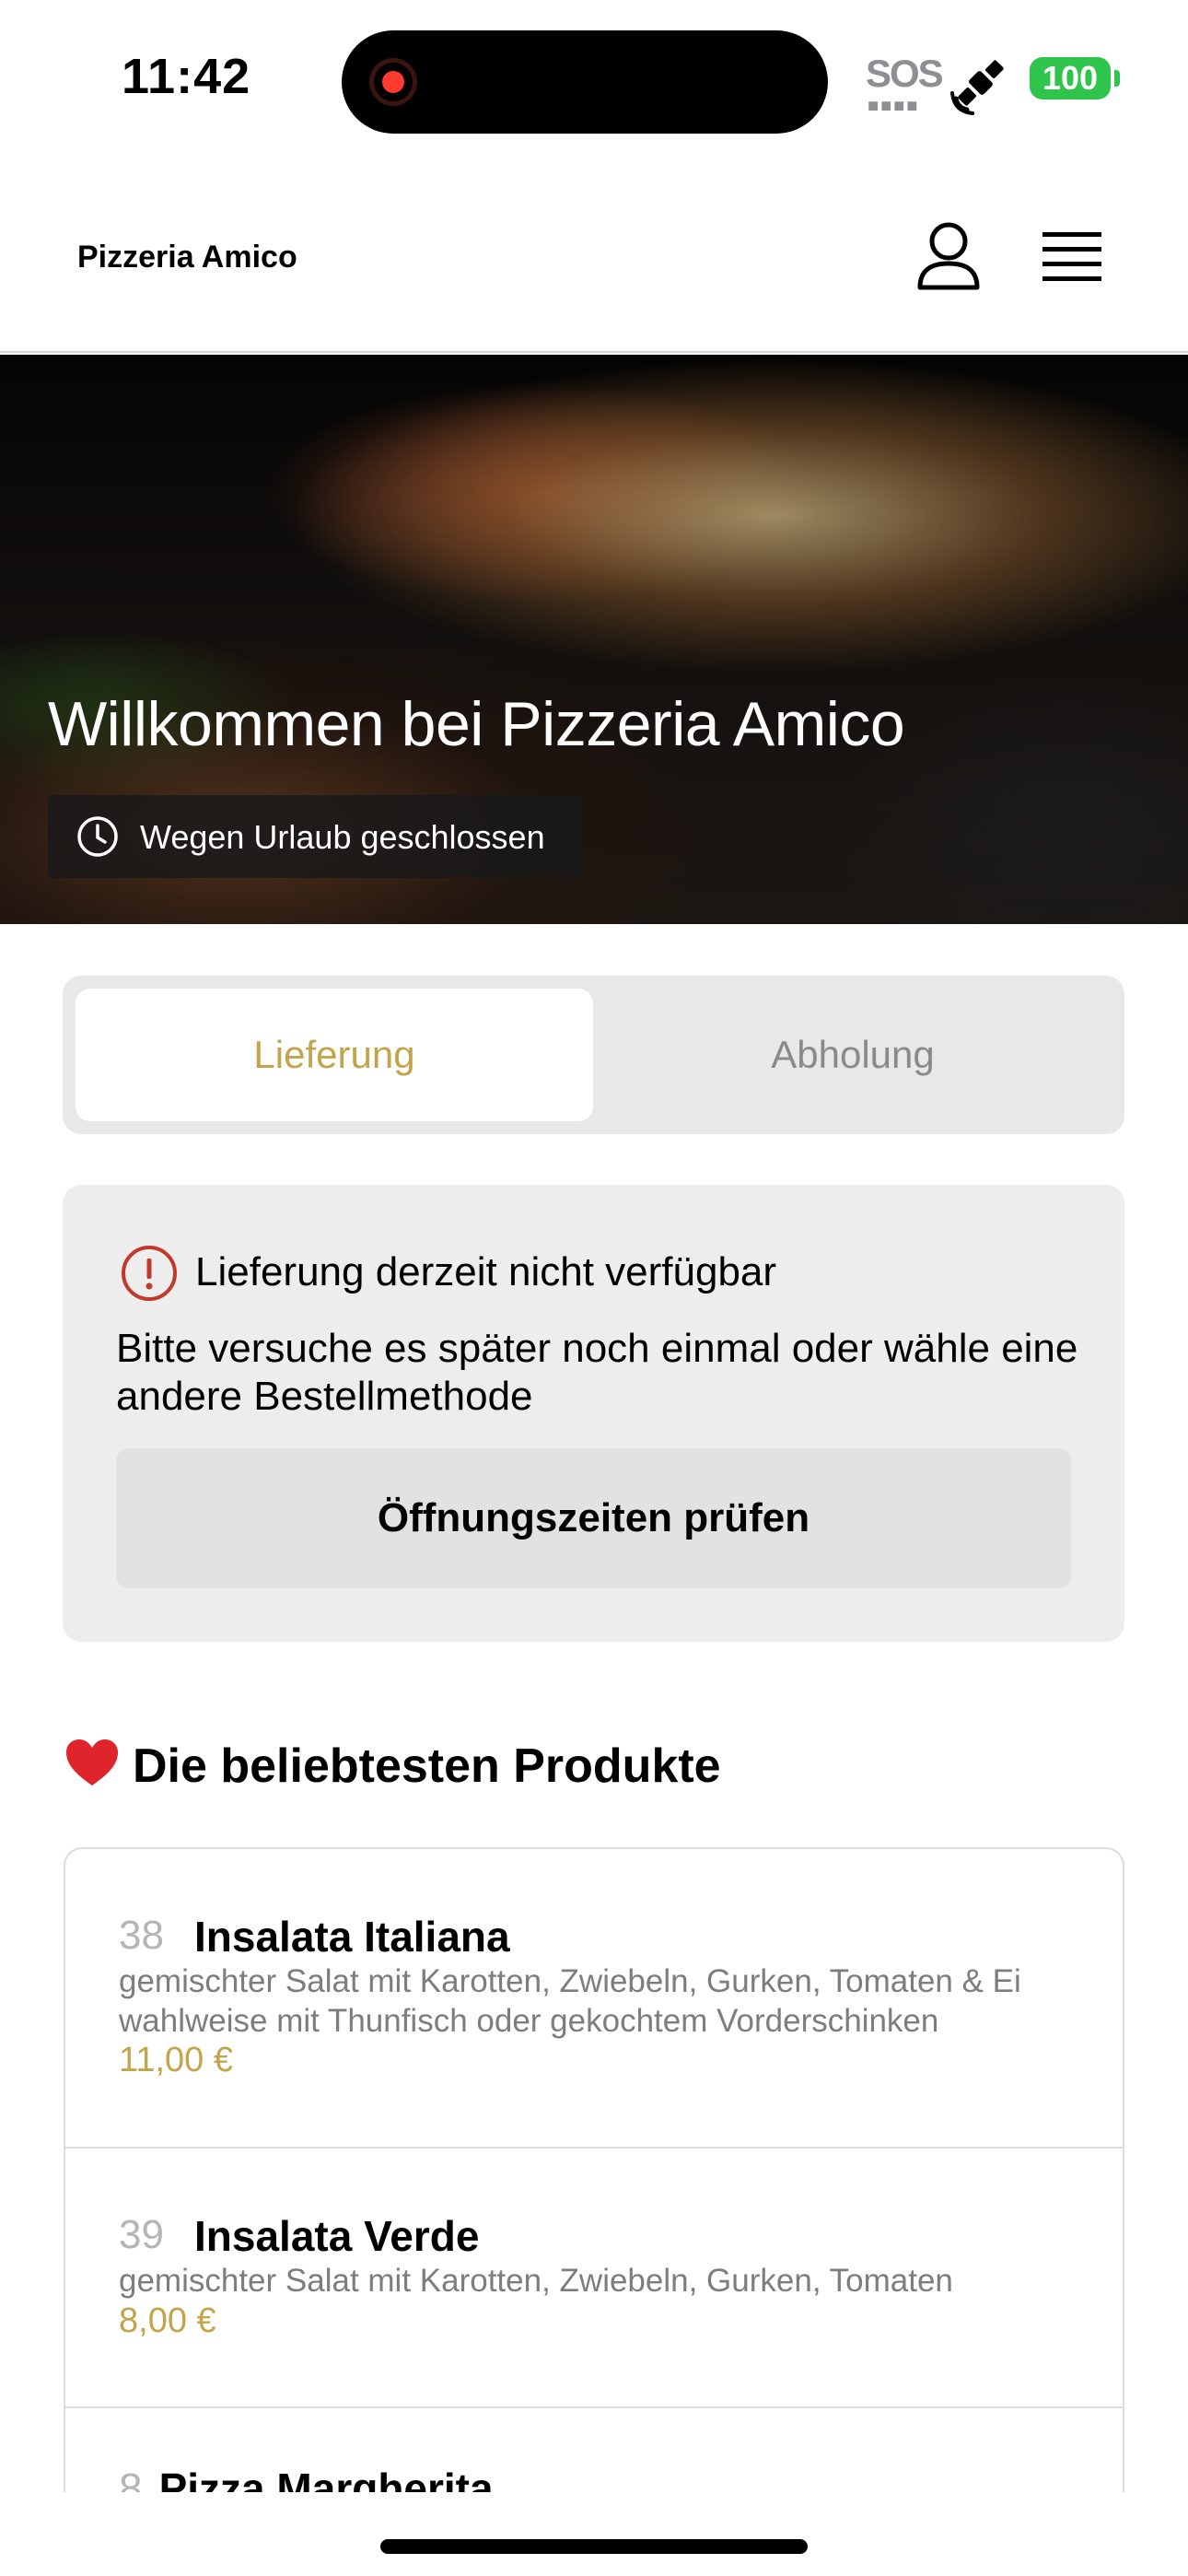 The image size is (1188, 2576). I want to click on order-type-selector: Lieferung Abholung, so click(593, 1055).